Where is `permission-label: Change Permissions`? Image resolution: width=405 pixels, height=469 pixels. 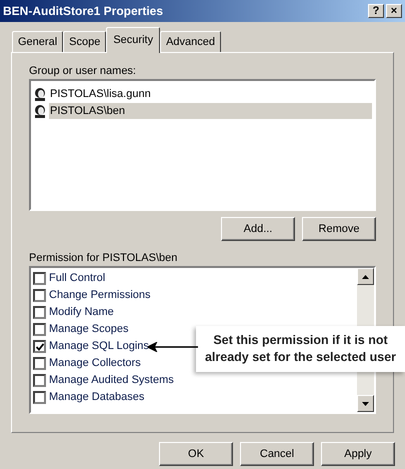 permission-label: Change Permissions is located at coordinates (99, 296).